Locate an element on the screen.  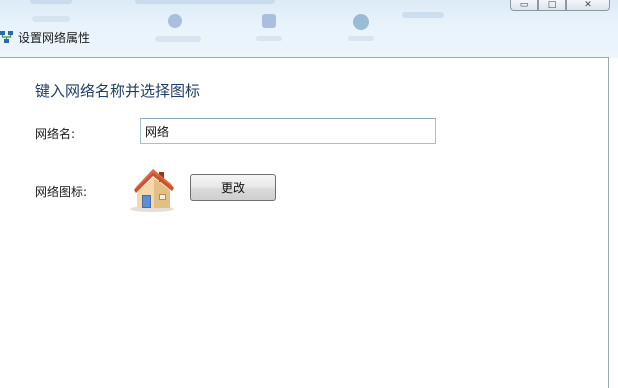
minimize-icon: ▭ is located at coordinates (524, 5).